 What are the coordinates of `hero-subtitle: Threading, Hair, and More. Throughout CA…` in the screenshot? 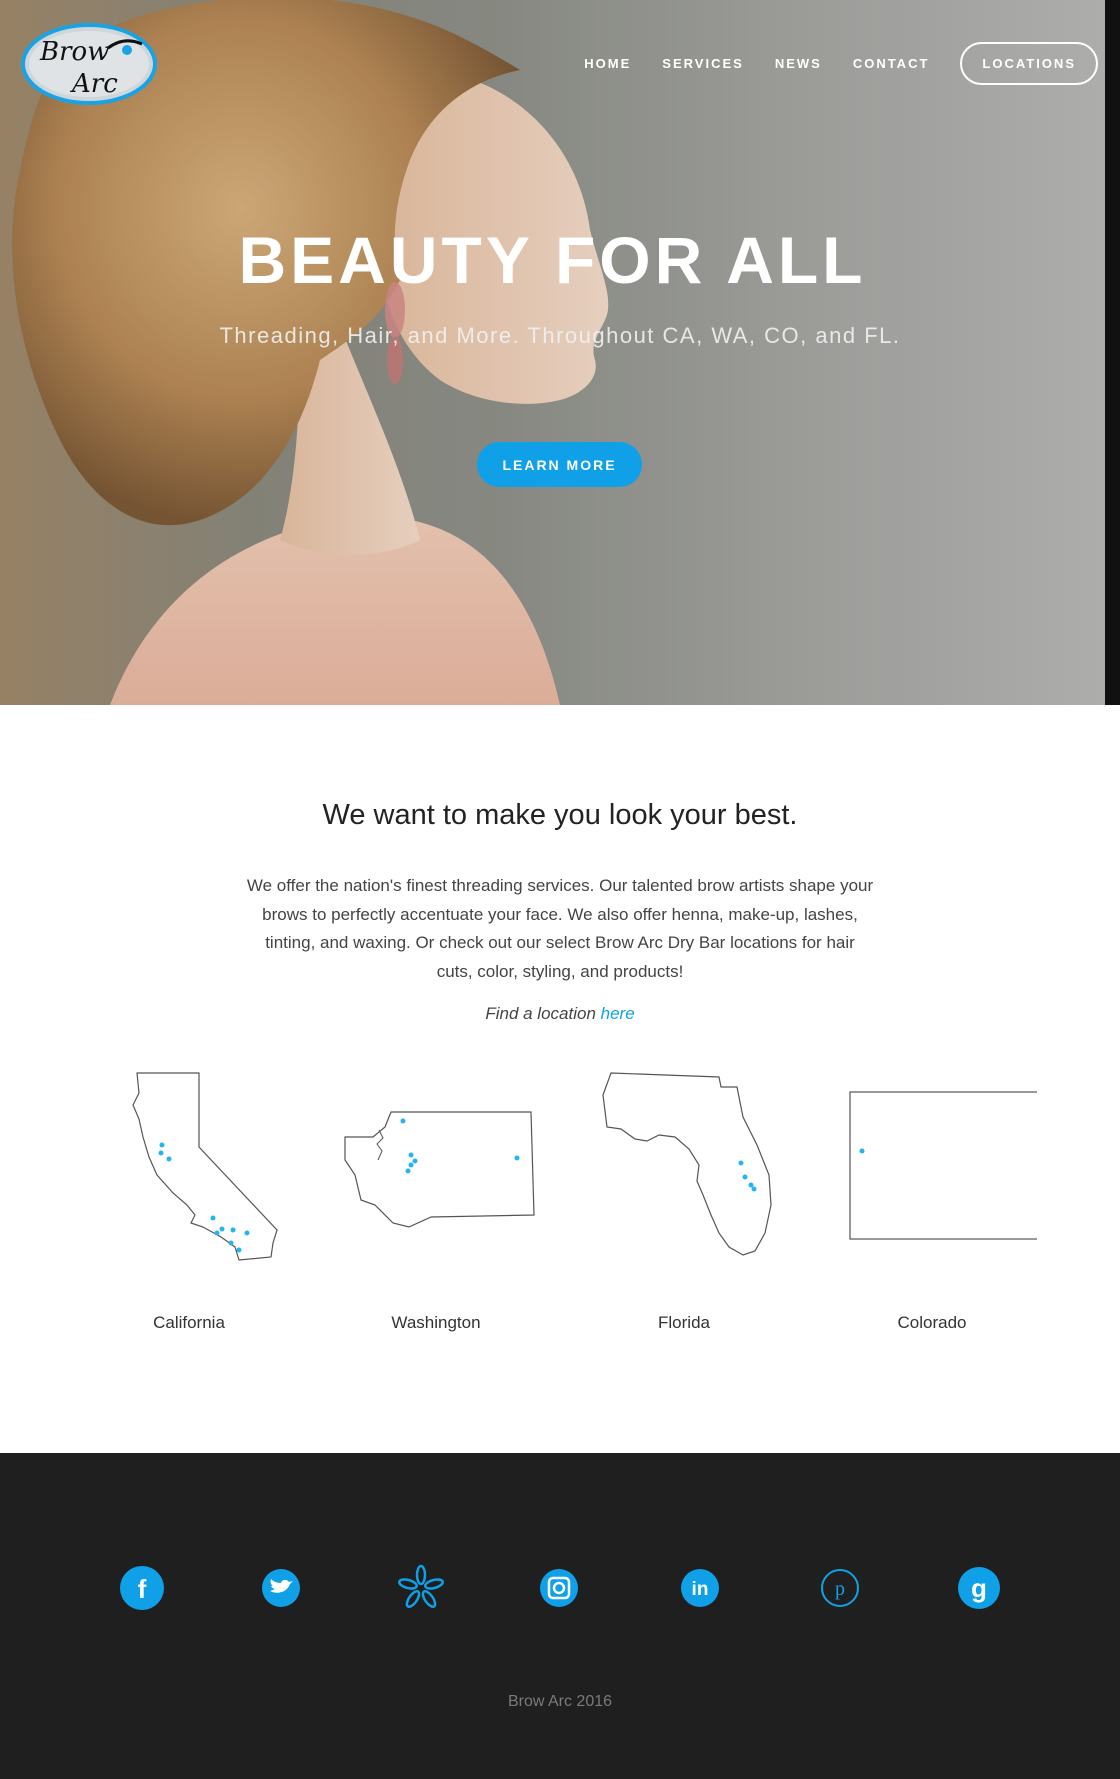 It's located at (560, 335).